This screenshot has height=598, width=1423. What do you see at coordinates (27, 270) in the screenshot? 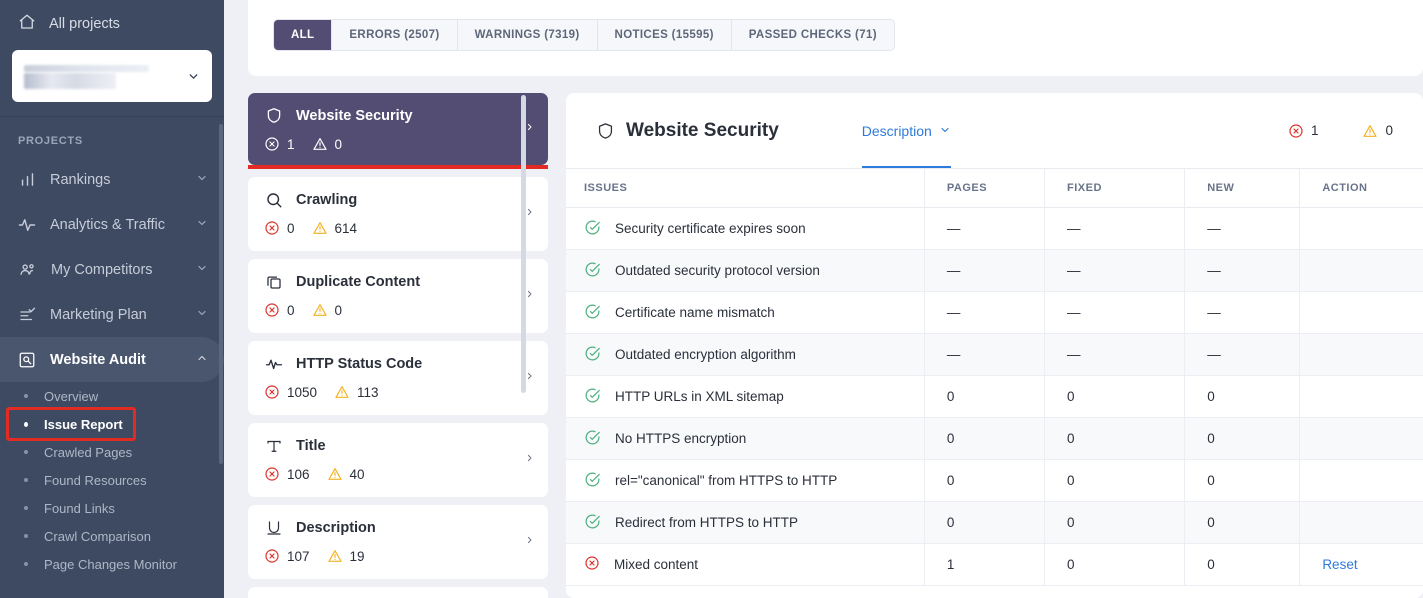
I see `people-icon` at bounding box center [27, 270].